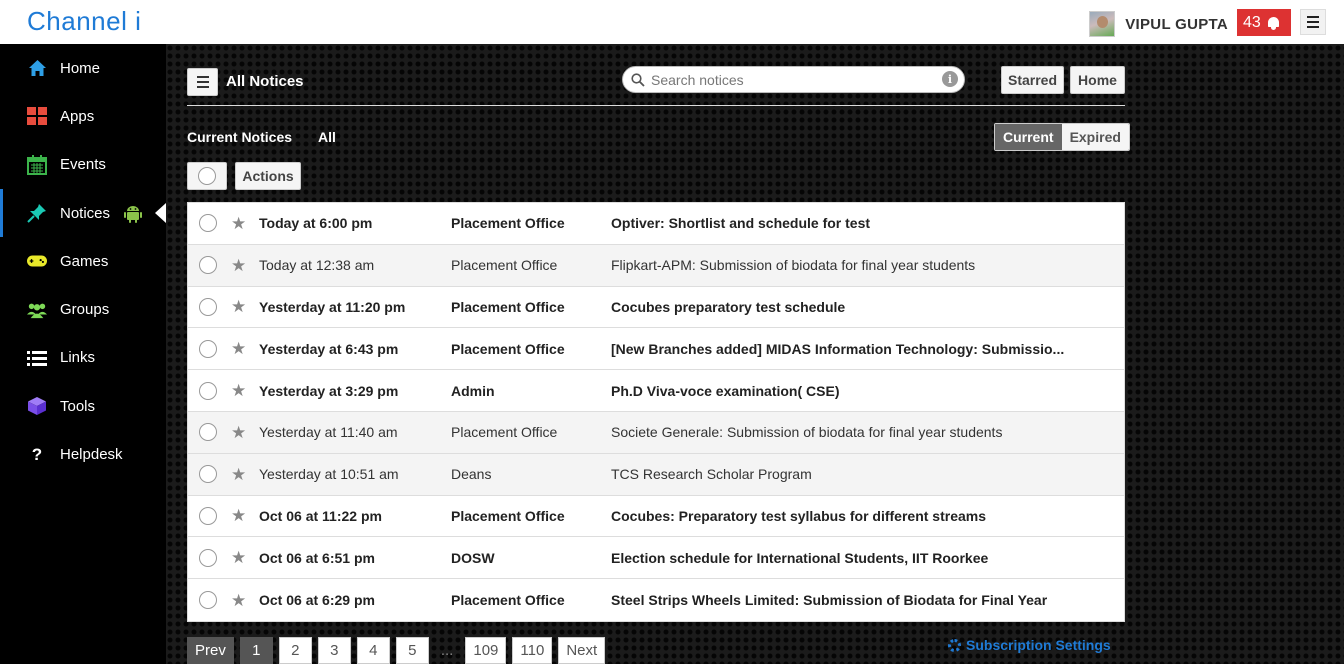 The height and width of the screenshot is (664, 1344). Describe the element at coordinates (412, 650) in the screenshot. I see `page-button: 5` at that location.